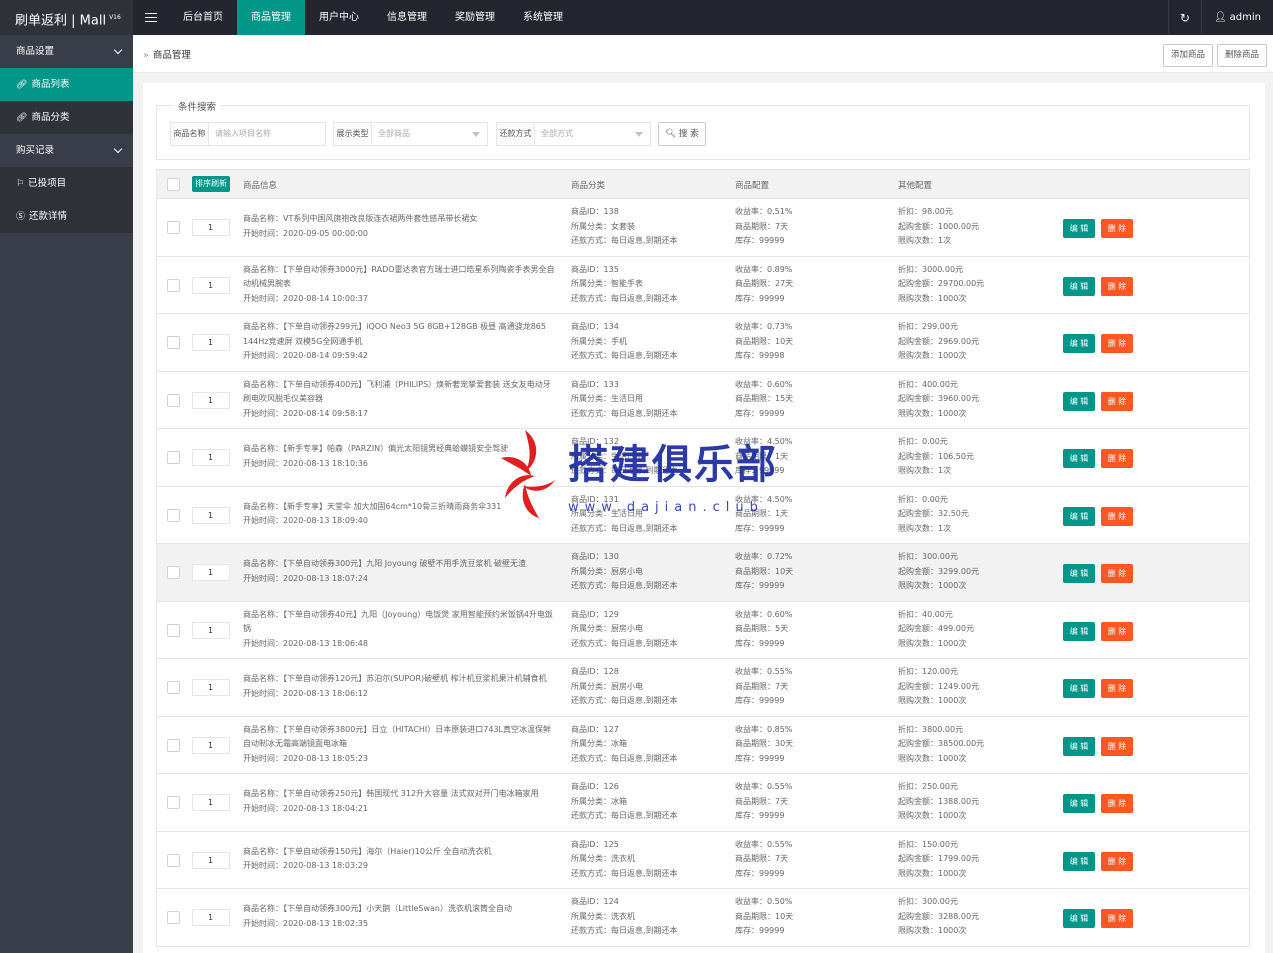  Describe the element at coordinates (211, 184) in the screenshot. I see `sort-refresh-button: 排序刷新` at that location.